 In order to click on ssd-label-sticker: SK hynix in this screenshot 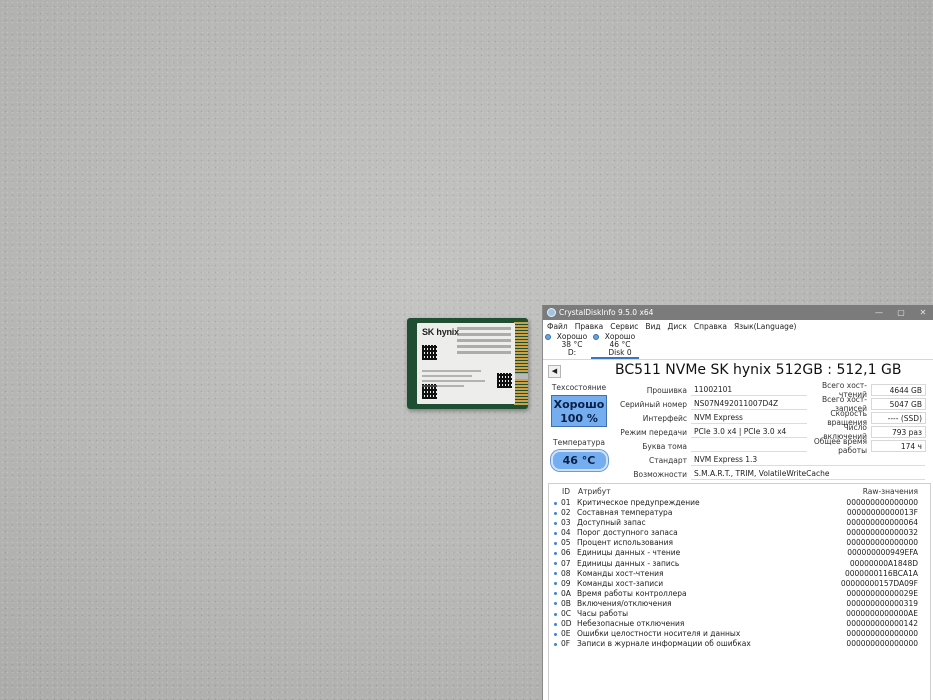, I will do `click(466, 363)`.